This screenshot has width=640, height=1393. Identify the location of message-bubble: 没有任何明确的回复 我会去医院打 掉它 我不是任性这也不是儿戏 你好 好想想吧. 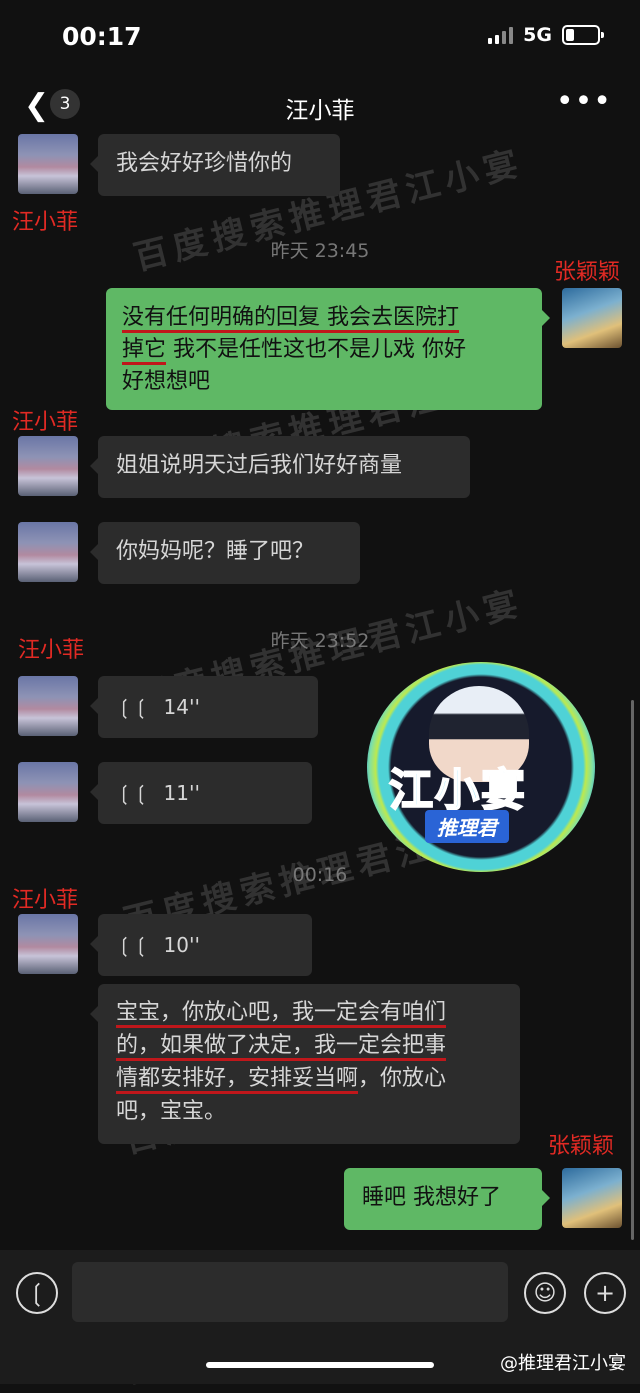
(328, 349).